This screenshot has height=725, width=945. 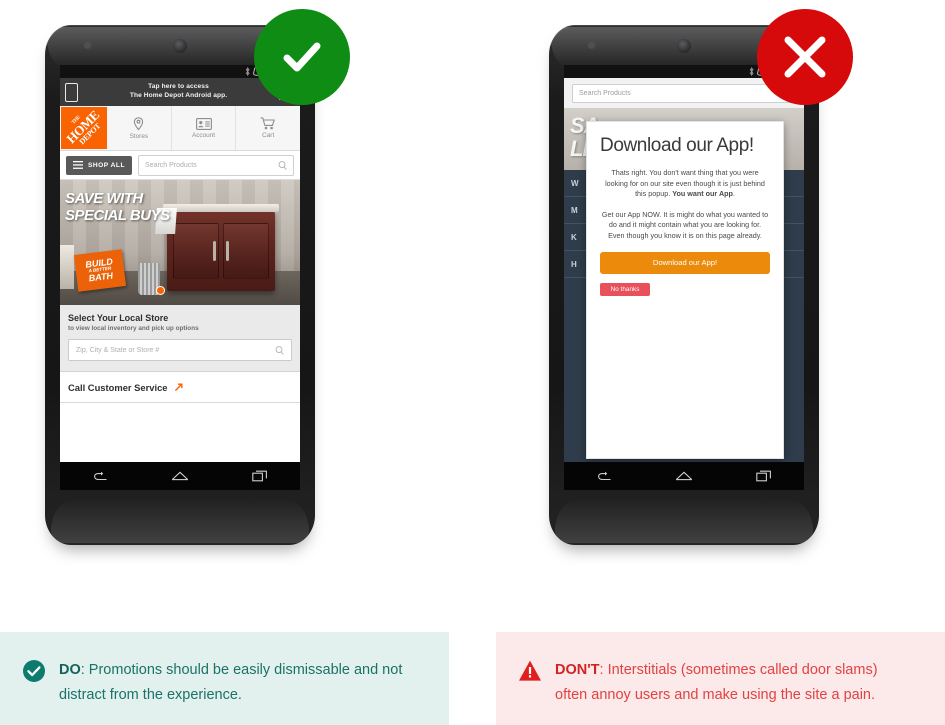 I want to click on hero-title-line2: SPECIAL BUYS, so click(x=117, y=215).